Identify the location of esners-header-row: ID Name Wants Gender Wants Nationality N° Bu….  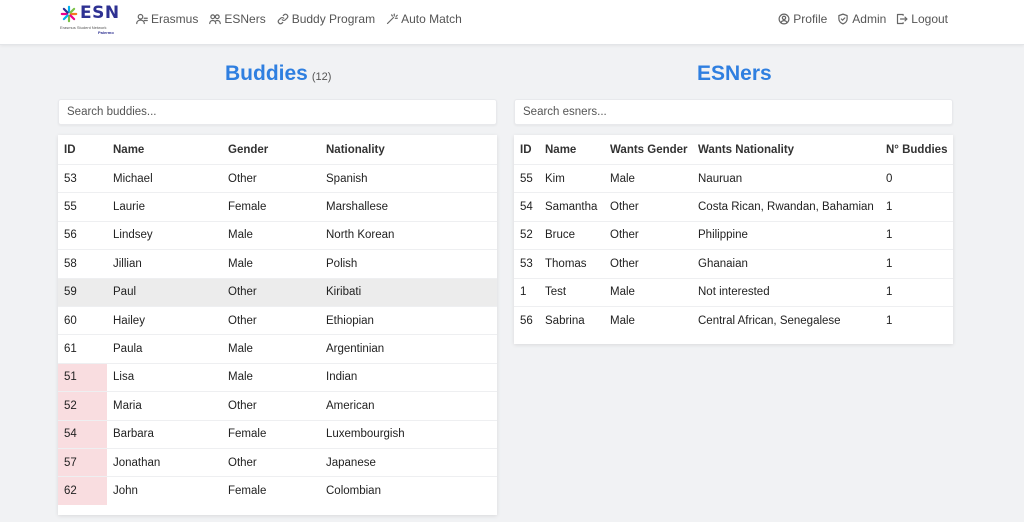
(733, 149).